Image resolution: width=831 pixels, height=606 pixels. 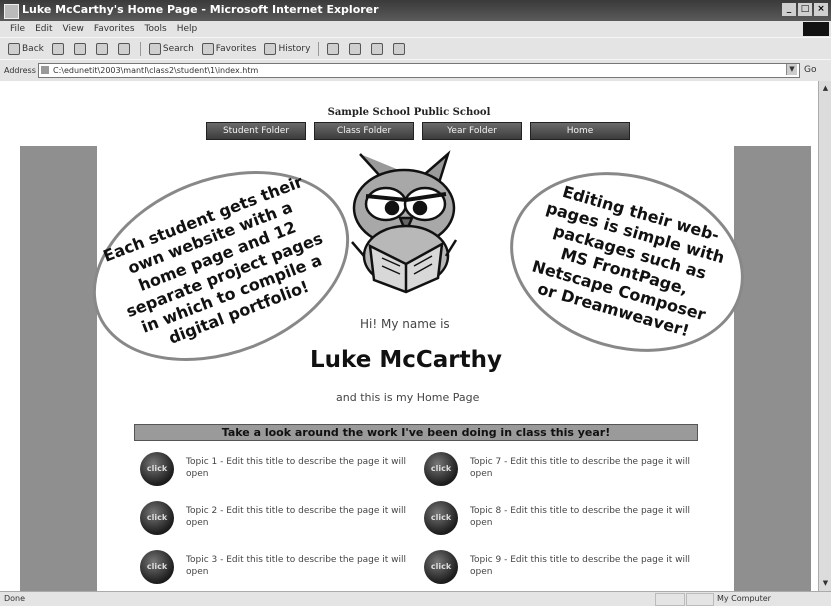 I want to click on stop-icon, so click(x=79, y=49).